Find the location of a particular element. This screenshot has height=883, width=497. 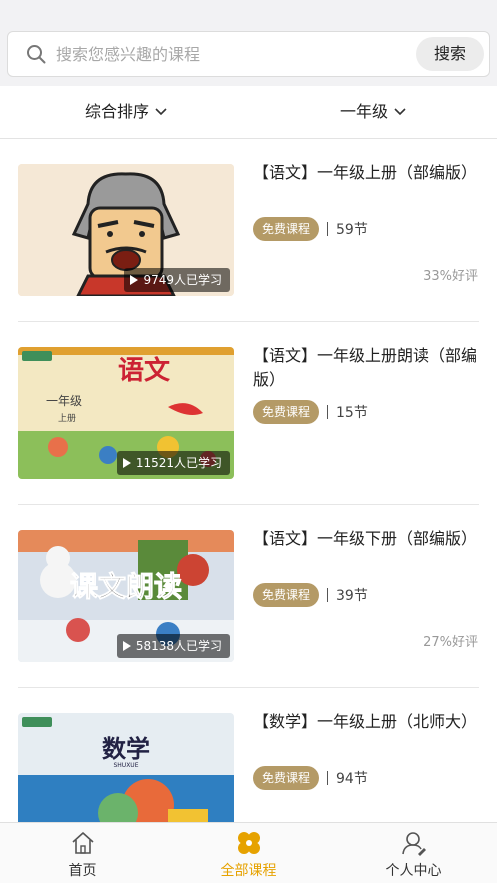

tab-label: 个人中心 is located at coordinates (413, 871).